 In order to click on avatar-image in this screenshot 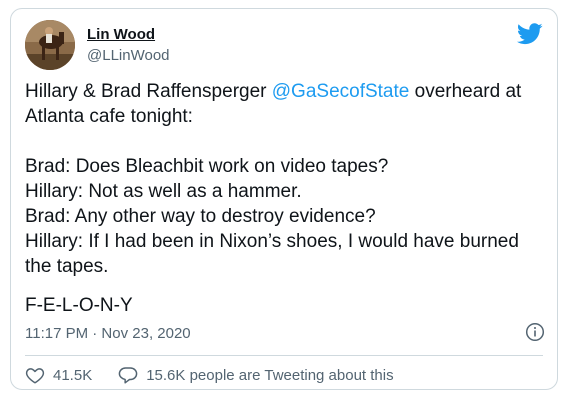, I will do `click(50, 45)`.